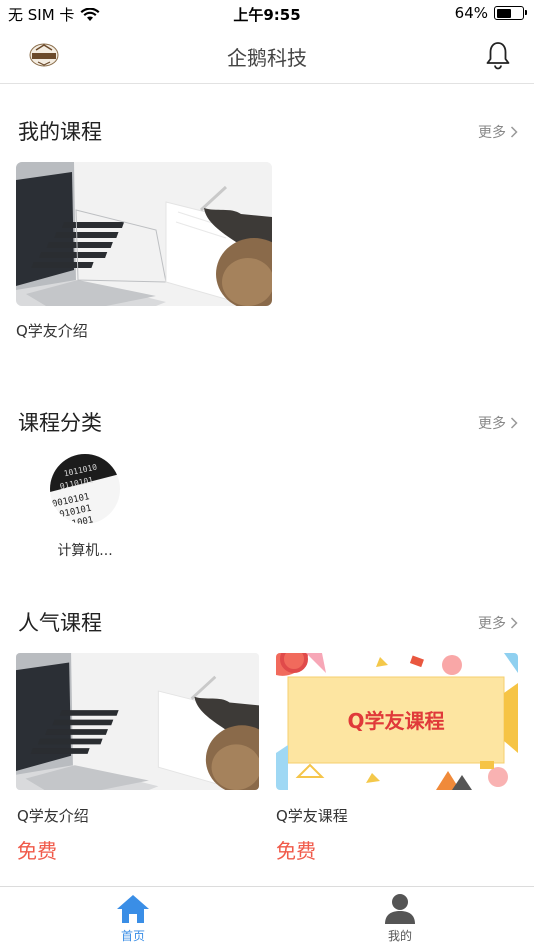 This screenshot has width=534, height=950. Describe the element at coordinates (133, 909) in the screenshot. I see `home-icon` at that location.